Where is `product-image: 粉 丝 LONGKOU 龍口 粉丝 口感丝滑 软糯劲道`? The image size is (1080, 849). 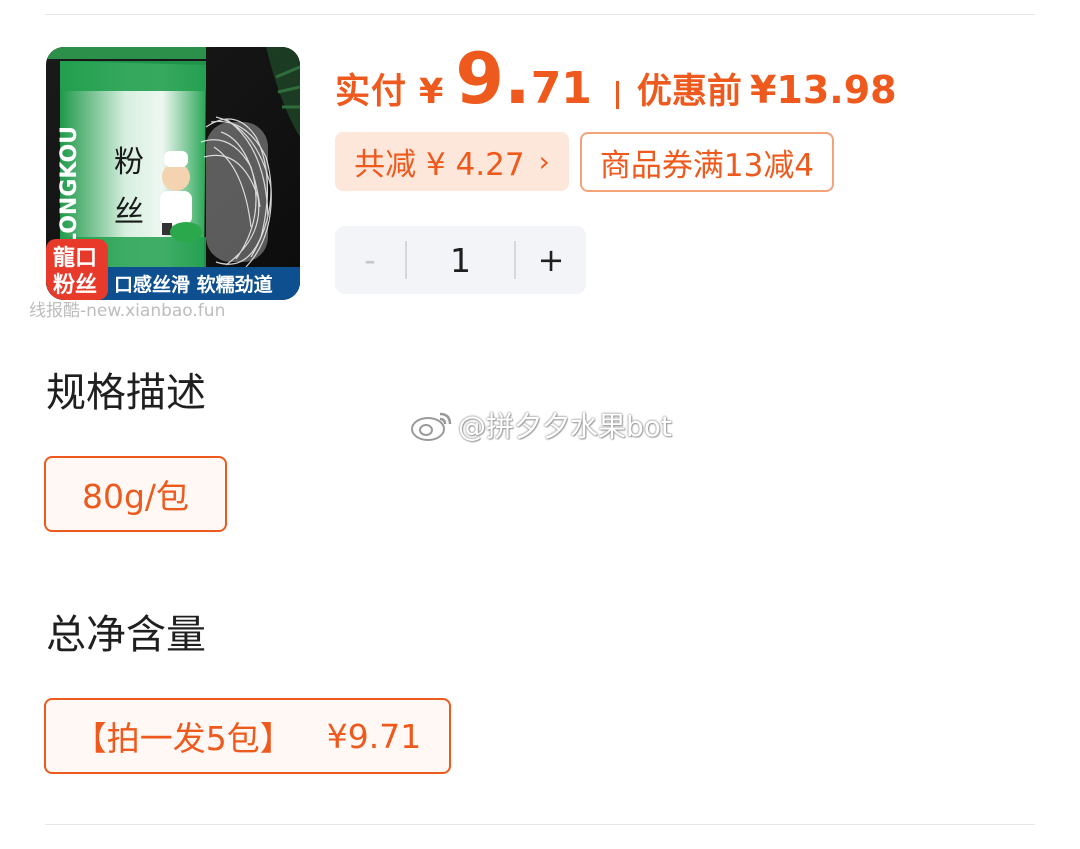
product-image: 粉 丝 LONGKOU 龍口 粉丝 口感丝滑 软糯劲道 is located at coordinates (173, 173).